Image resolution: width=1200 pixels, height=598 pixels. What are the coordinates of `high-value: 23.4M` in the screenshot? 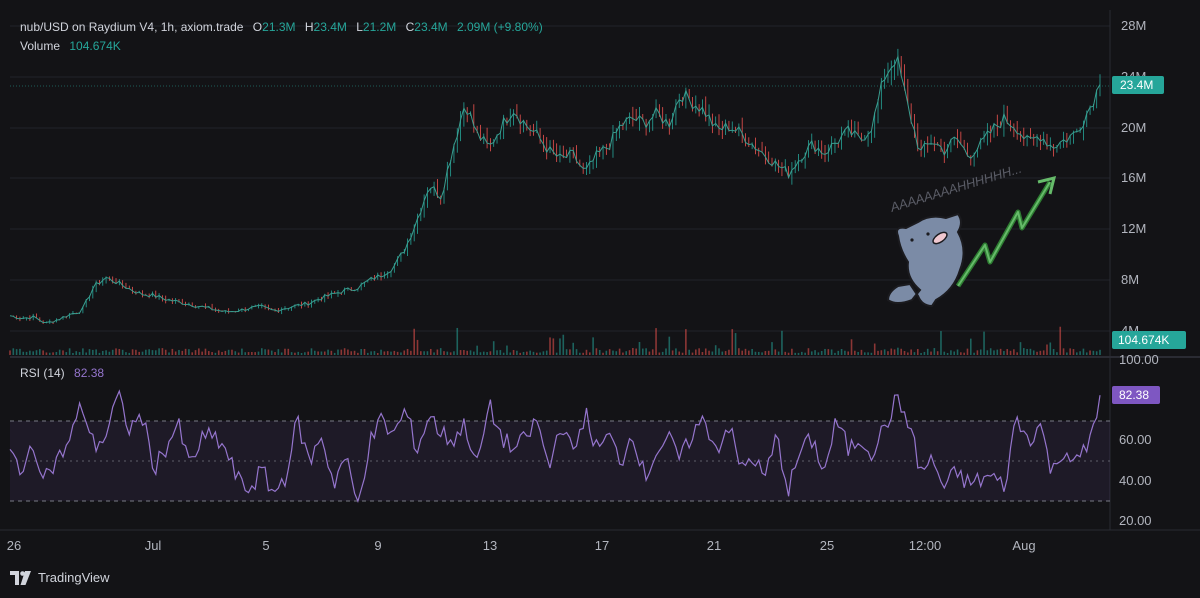 It's located at (330, 27).